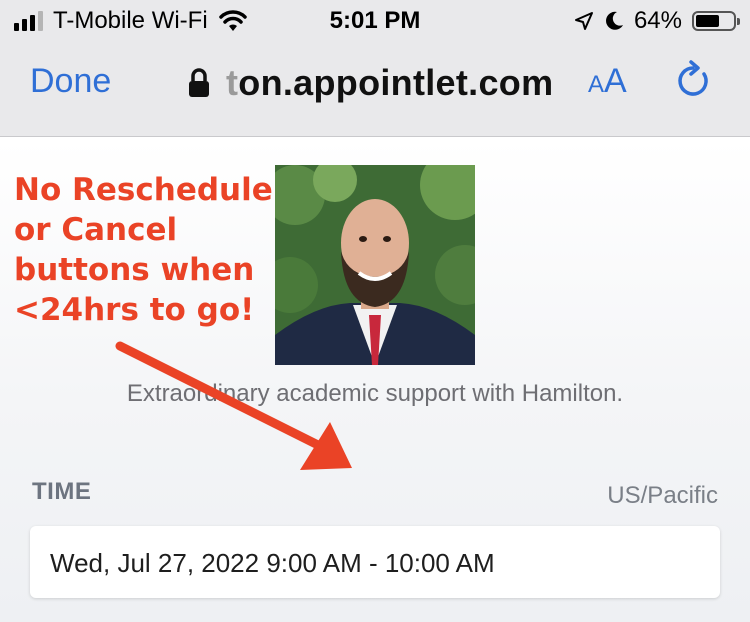 This screenshot has height=622, width=750. I want to click on appointment-time-card: Wed, Jul 27, 2022 9:00 AM - 10:00 AM, so click(375, 562).